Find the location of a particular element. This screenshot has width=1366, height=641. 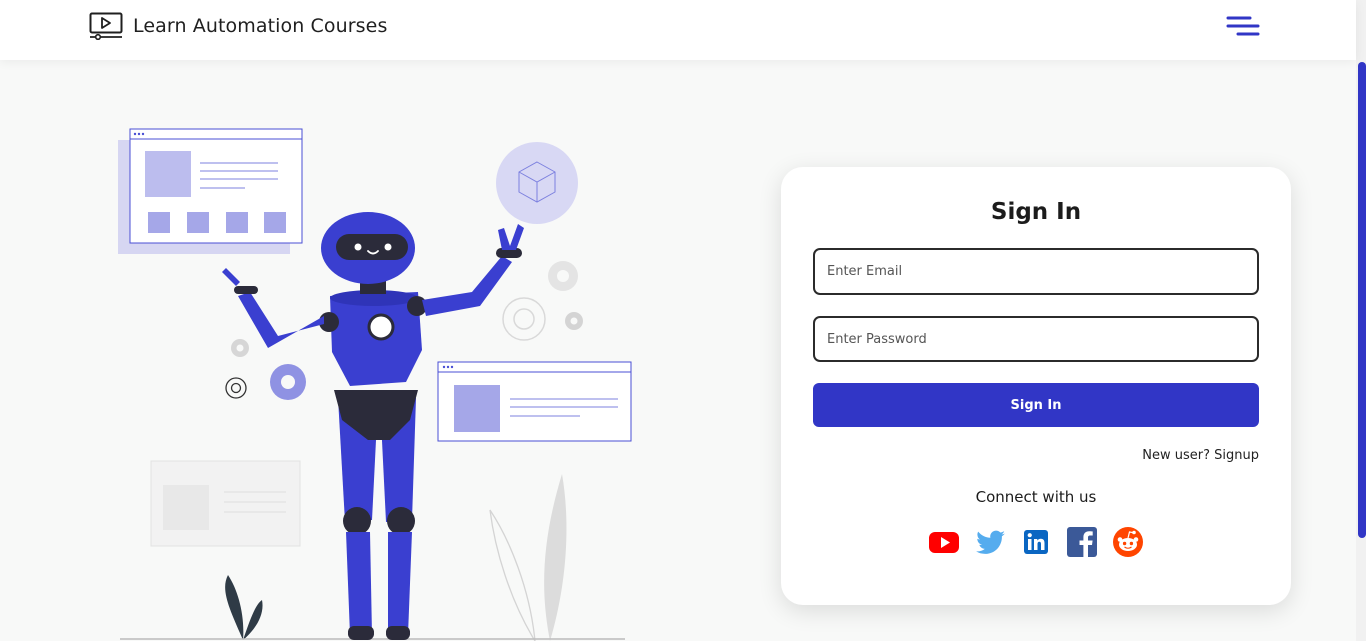

social-links is located at coordinates (1036, 542).